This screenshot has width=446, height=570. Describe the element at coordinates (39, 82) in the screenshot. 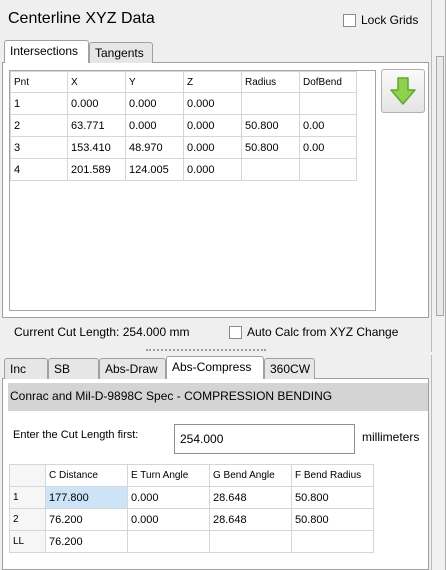

I see `col-header-pnt: Pnt` at that location.